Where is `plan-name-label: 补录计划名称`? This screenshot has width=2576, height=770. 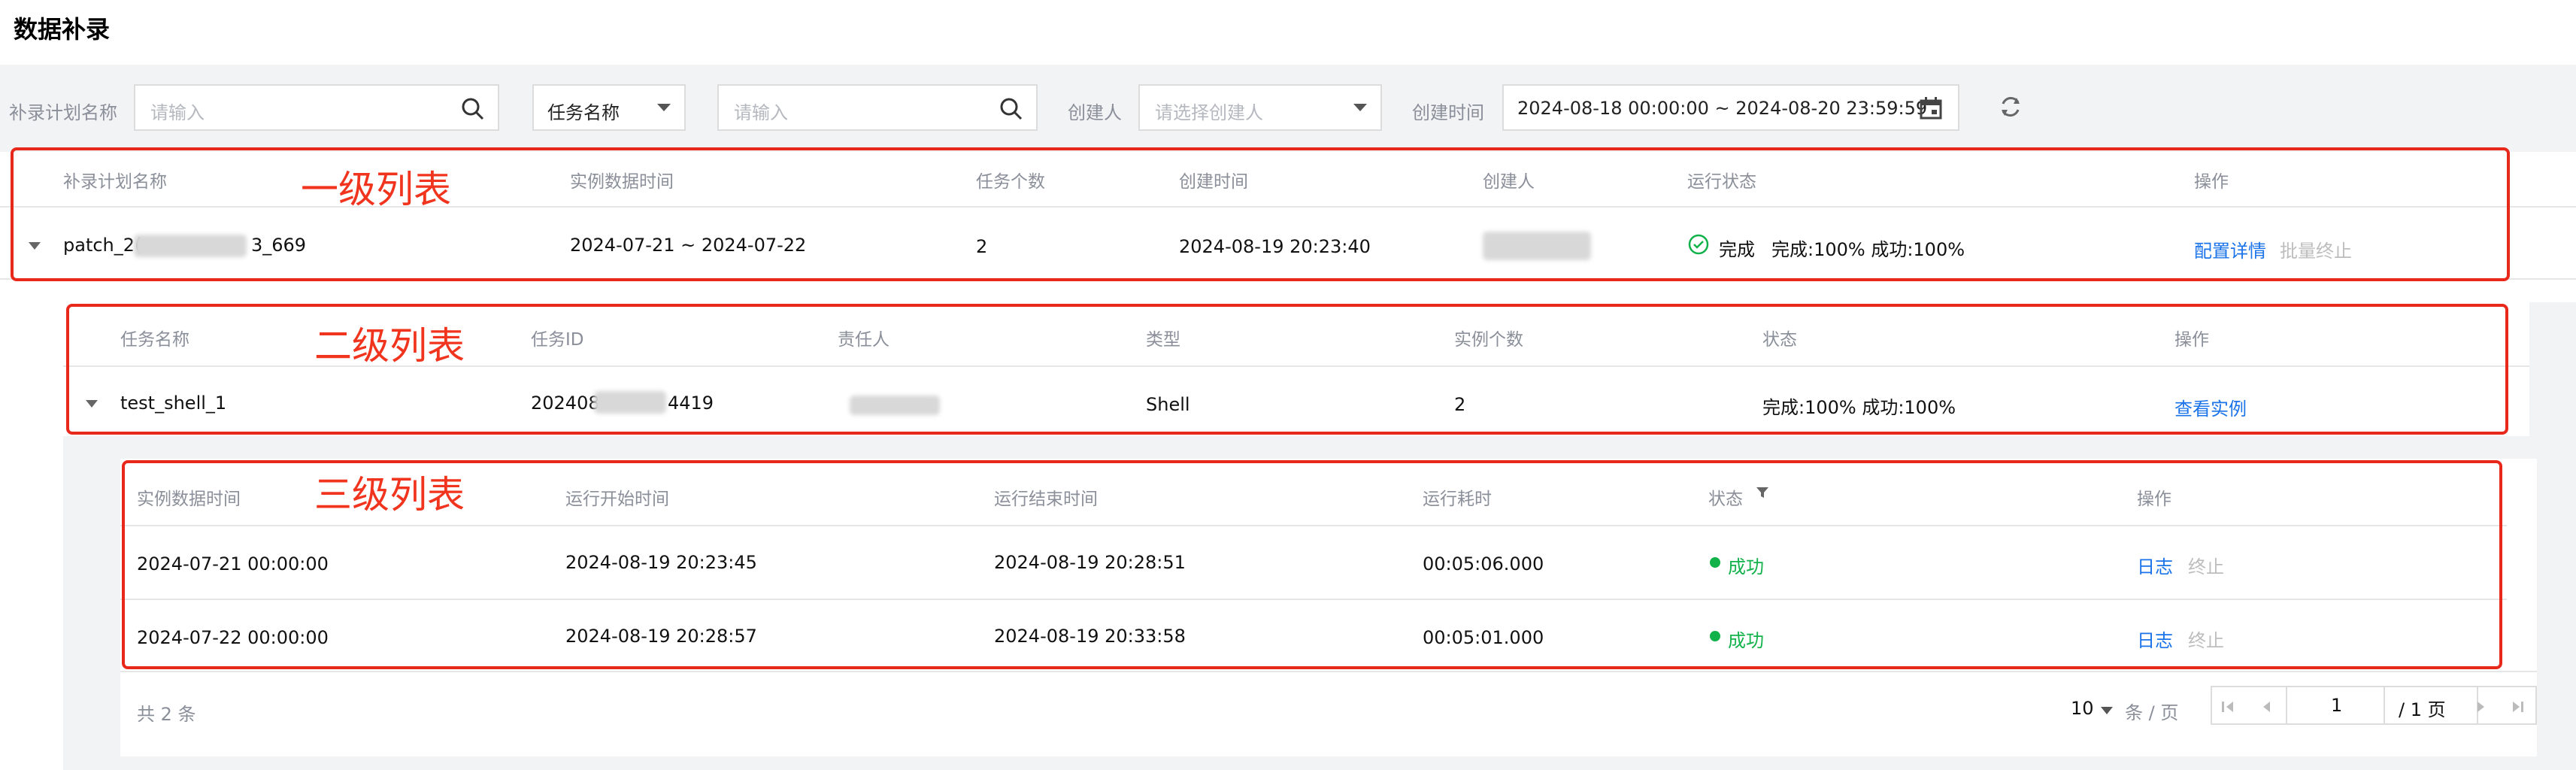
plan-name-label: 补录计划名称 is located at coordinates (63, 112).